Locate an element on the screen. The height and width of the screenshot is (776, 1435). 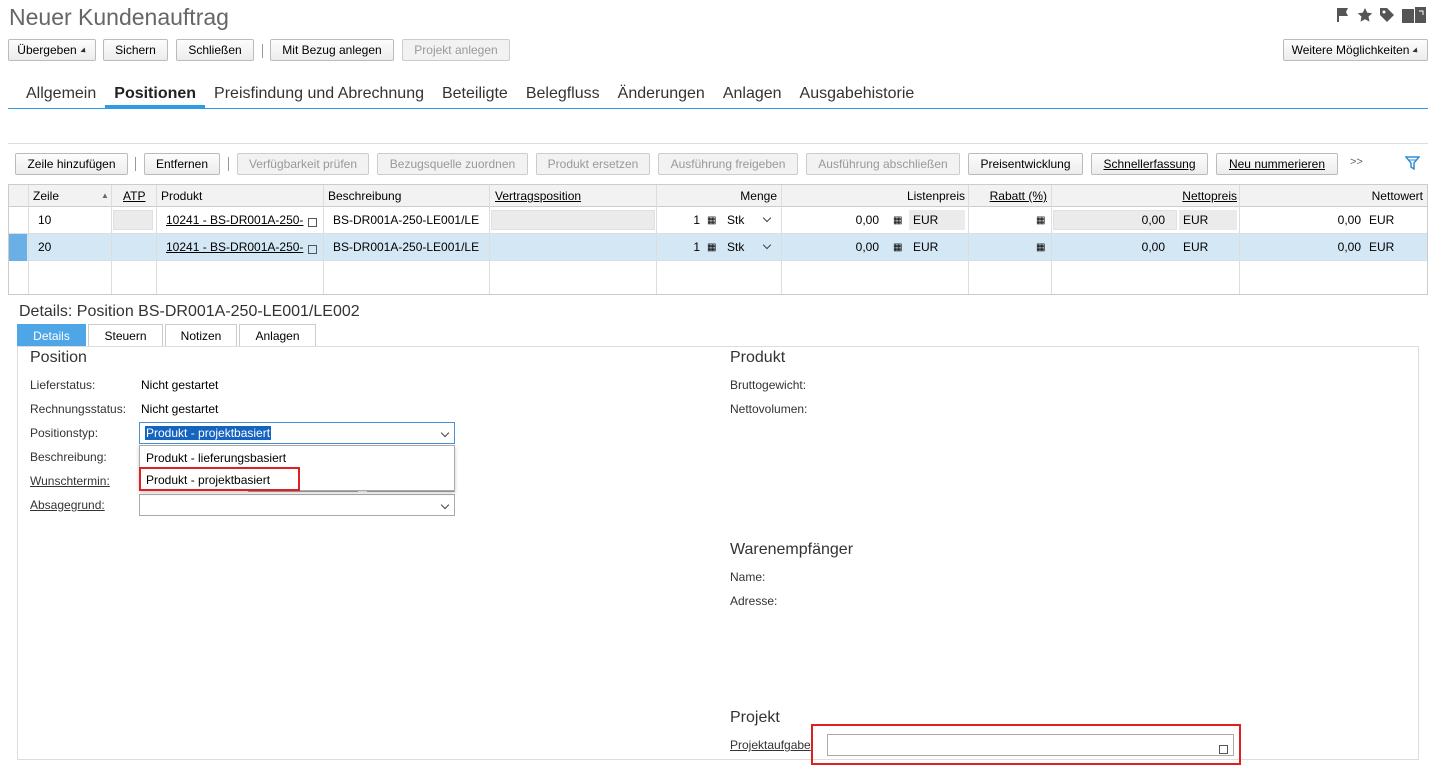
header-description: Beschreibung is located at coordinates (364, 196).